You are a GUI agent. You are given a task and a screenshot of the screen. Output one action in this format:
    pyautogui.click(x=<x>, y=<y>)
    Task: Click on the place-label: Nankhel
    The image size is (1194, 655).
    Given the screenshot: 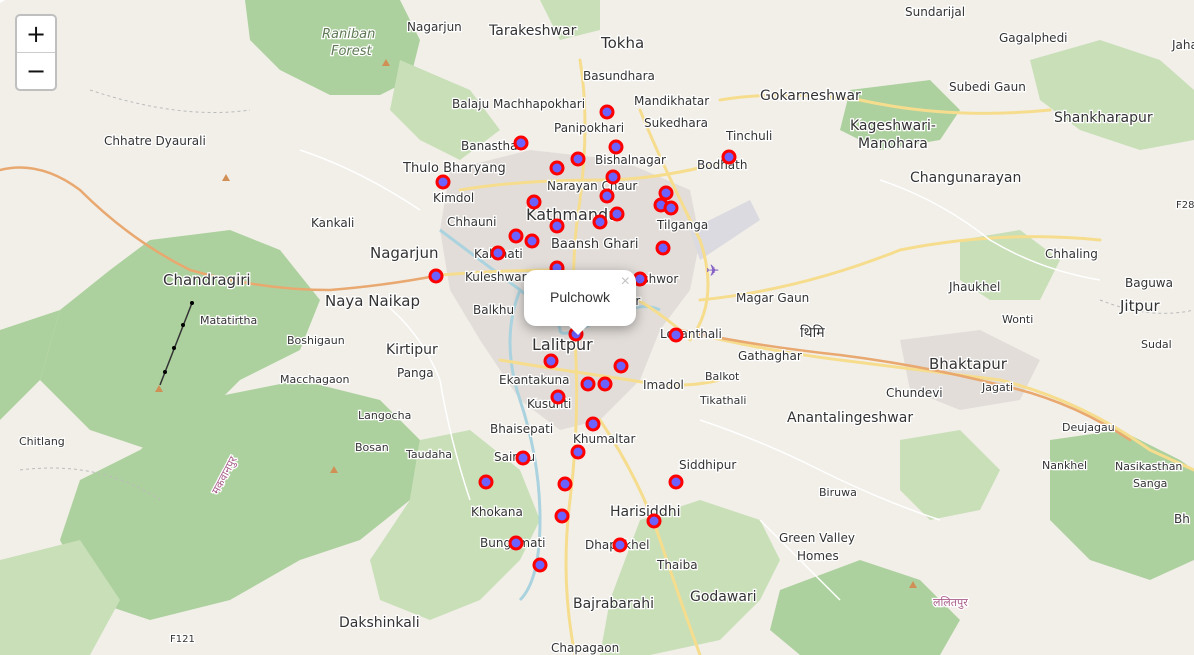 What is the action you would take?
    pyautogui.click(x=1064, y=465)
    